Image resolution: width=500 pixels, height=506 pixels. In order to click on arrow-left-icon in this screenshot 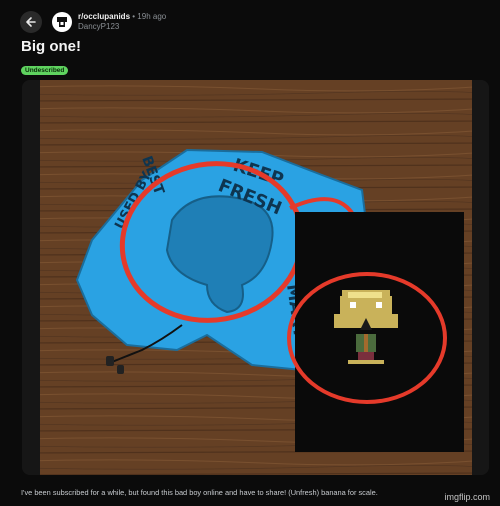, I will do `click(31, 22)`.